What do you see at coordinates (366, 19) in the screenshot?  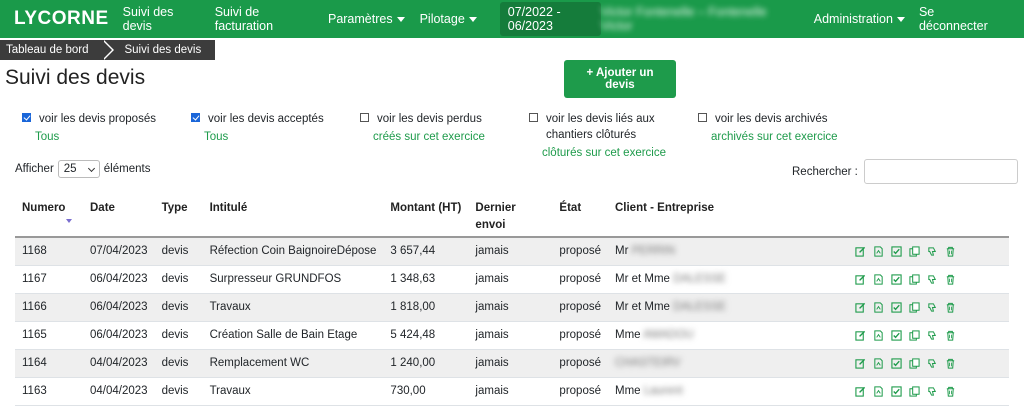 I see `nav-parametres-dropdown: Paramètres` at bounding box center [366, 19].